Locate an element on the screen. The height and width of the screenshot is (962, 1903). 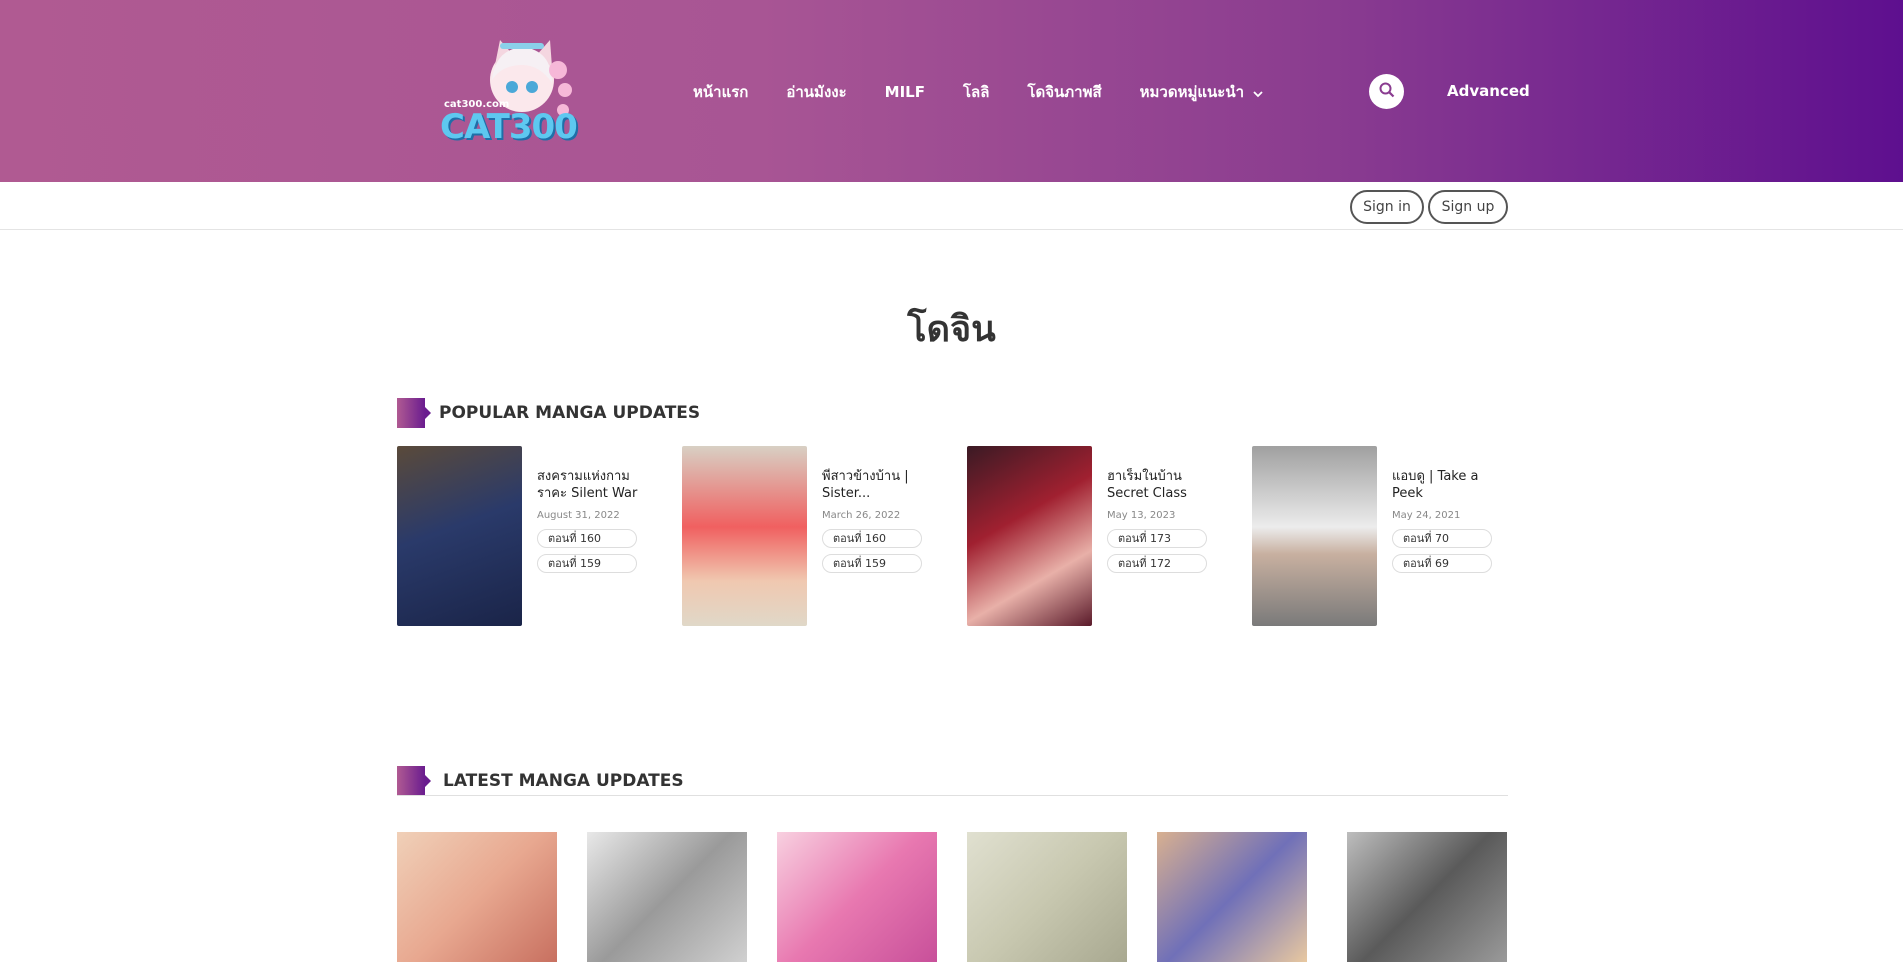
manga-title: แอบดู | Take a Peek is located at coordinates (1452, 485).